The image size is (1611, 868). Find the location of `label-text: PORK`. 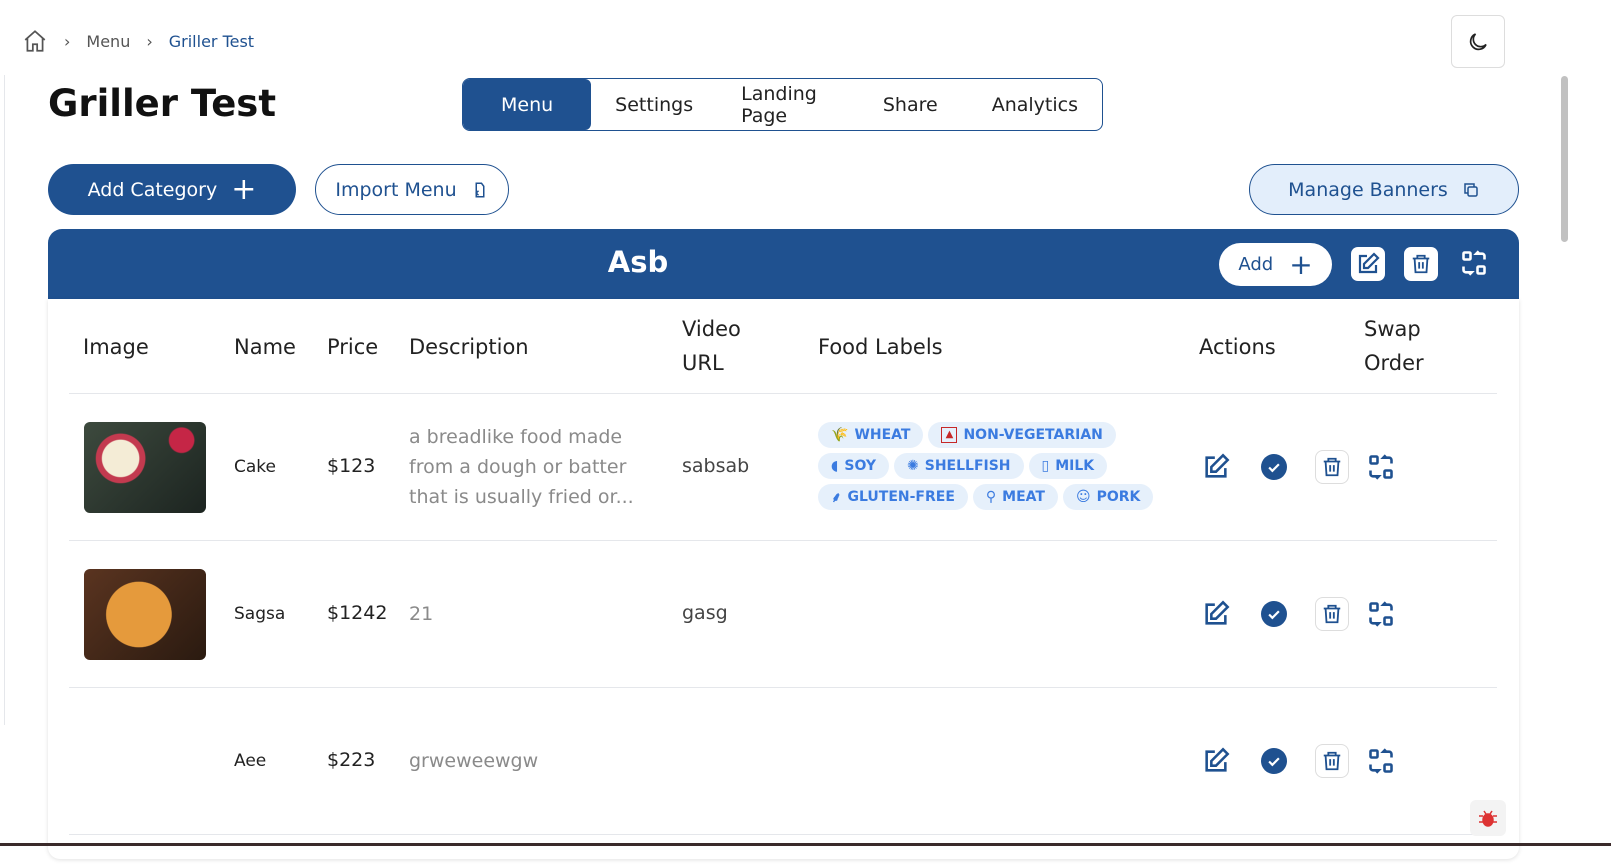

label-text: PORK is located at coordinates (1118, 497).